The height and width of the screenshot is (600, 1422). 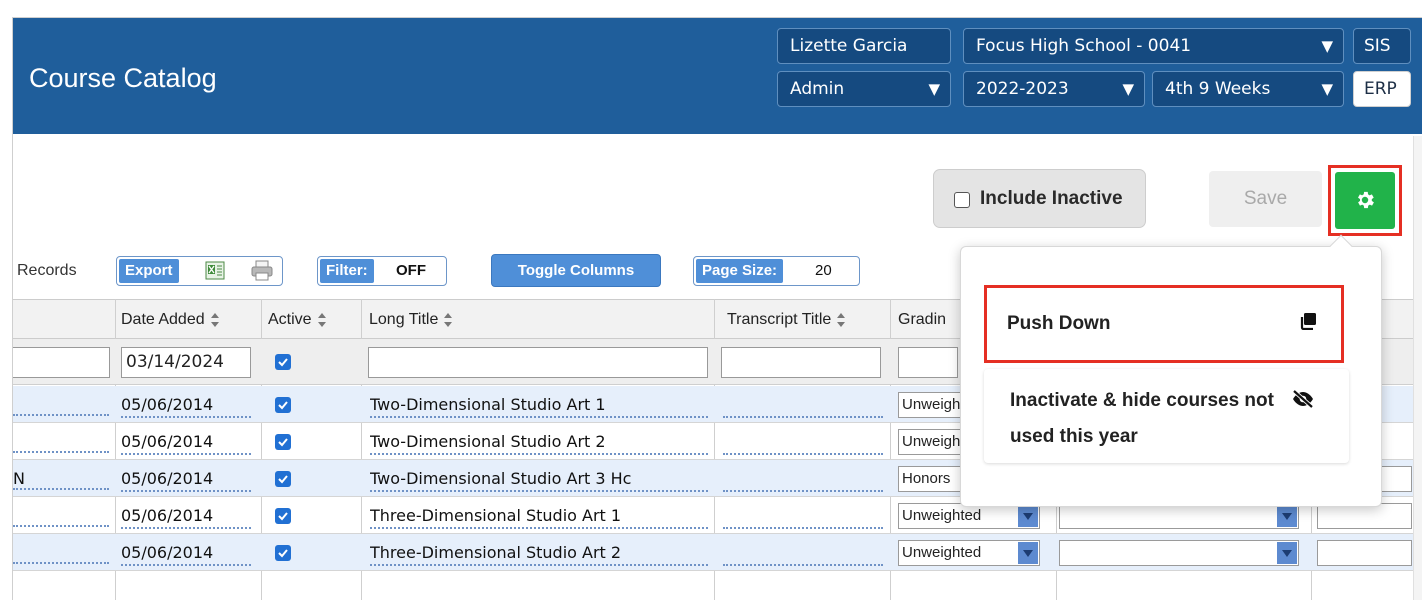 I want to click on page-size-control: Page Size: 20, so click(x=776, y=271).